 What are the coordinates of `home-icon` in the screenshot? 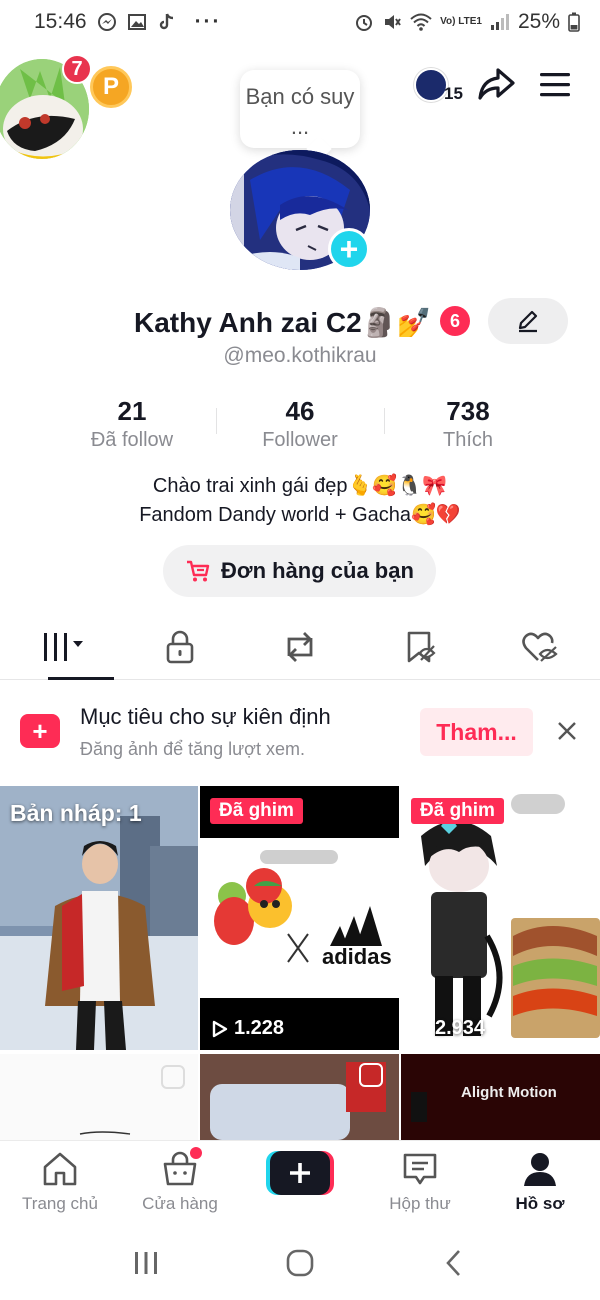 It's located at (60, 1169).